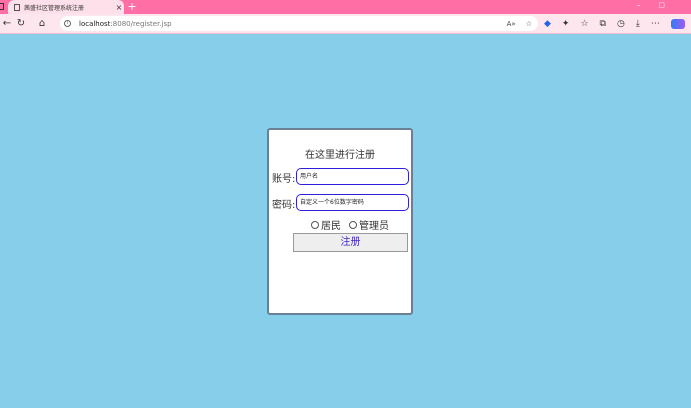 Image resolution: width=691 pixels, height=408 pixels. What do you see at coordinates (345, 7) in the screenshot?
I see `browser-tab-bar: 茜盛社区管理系统注册 × + –▢` at bounding box center [345, 7].